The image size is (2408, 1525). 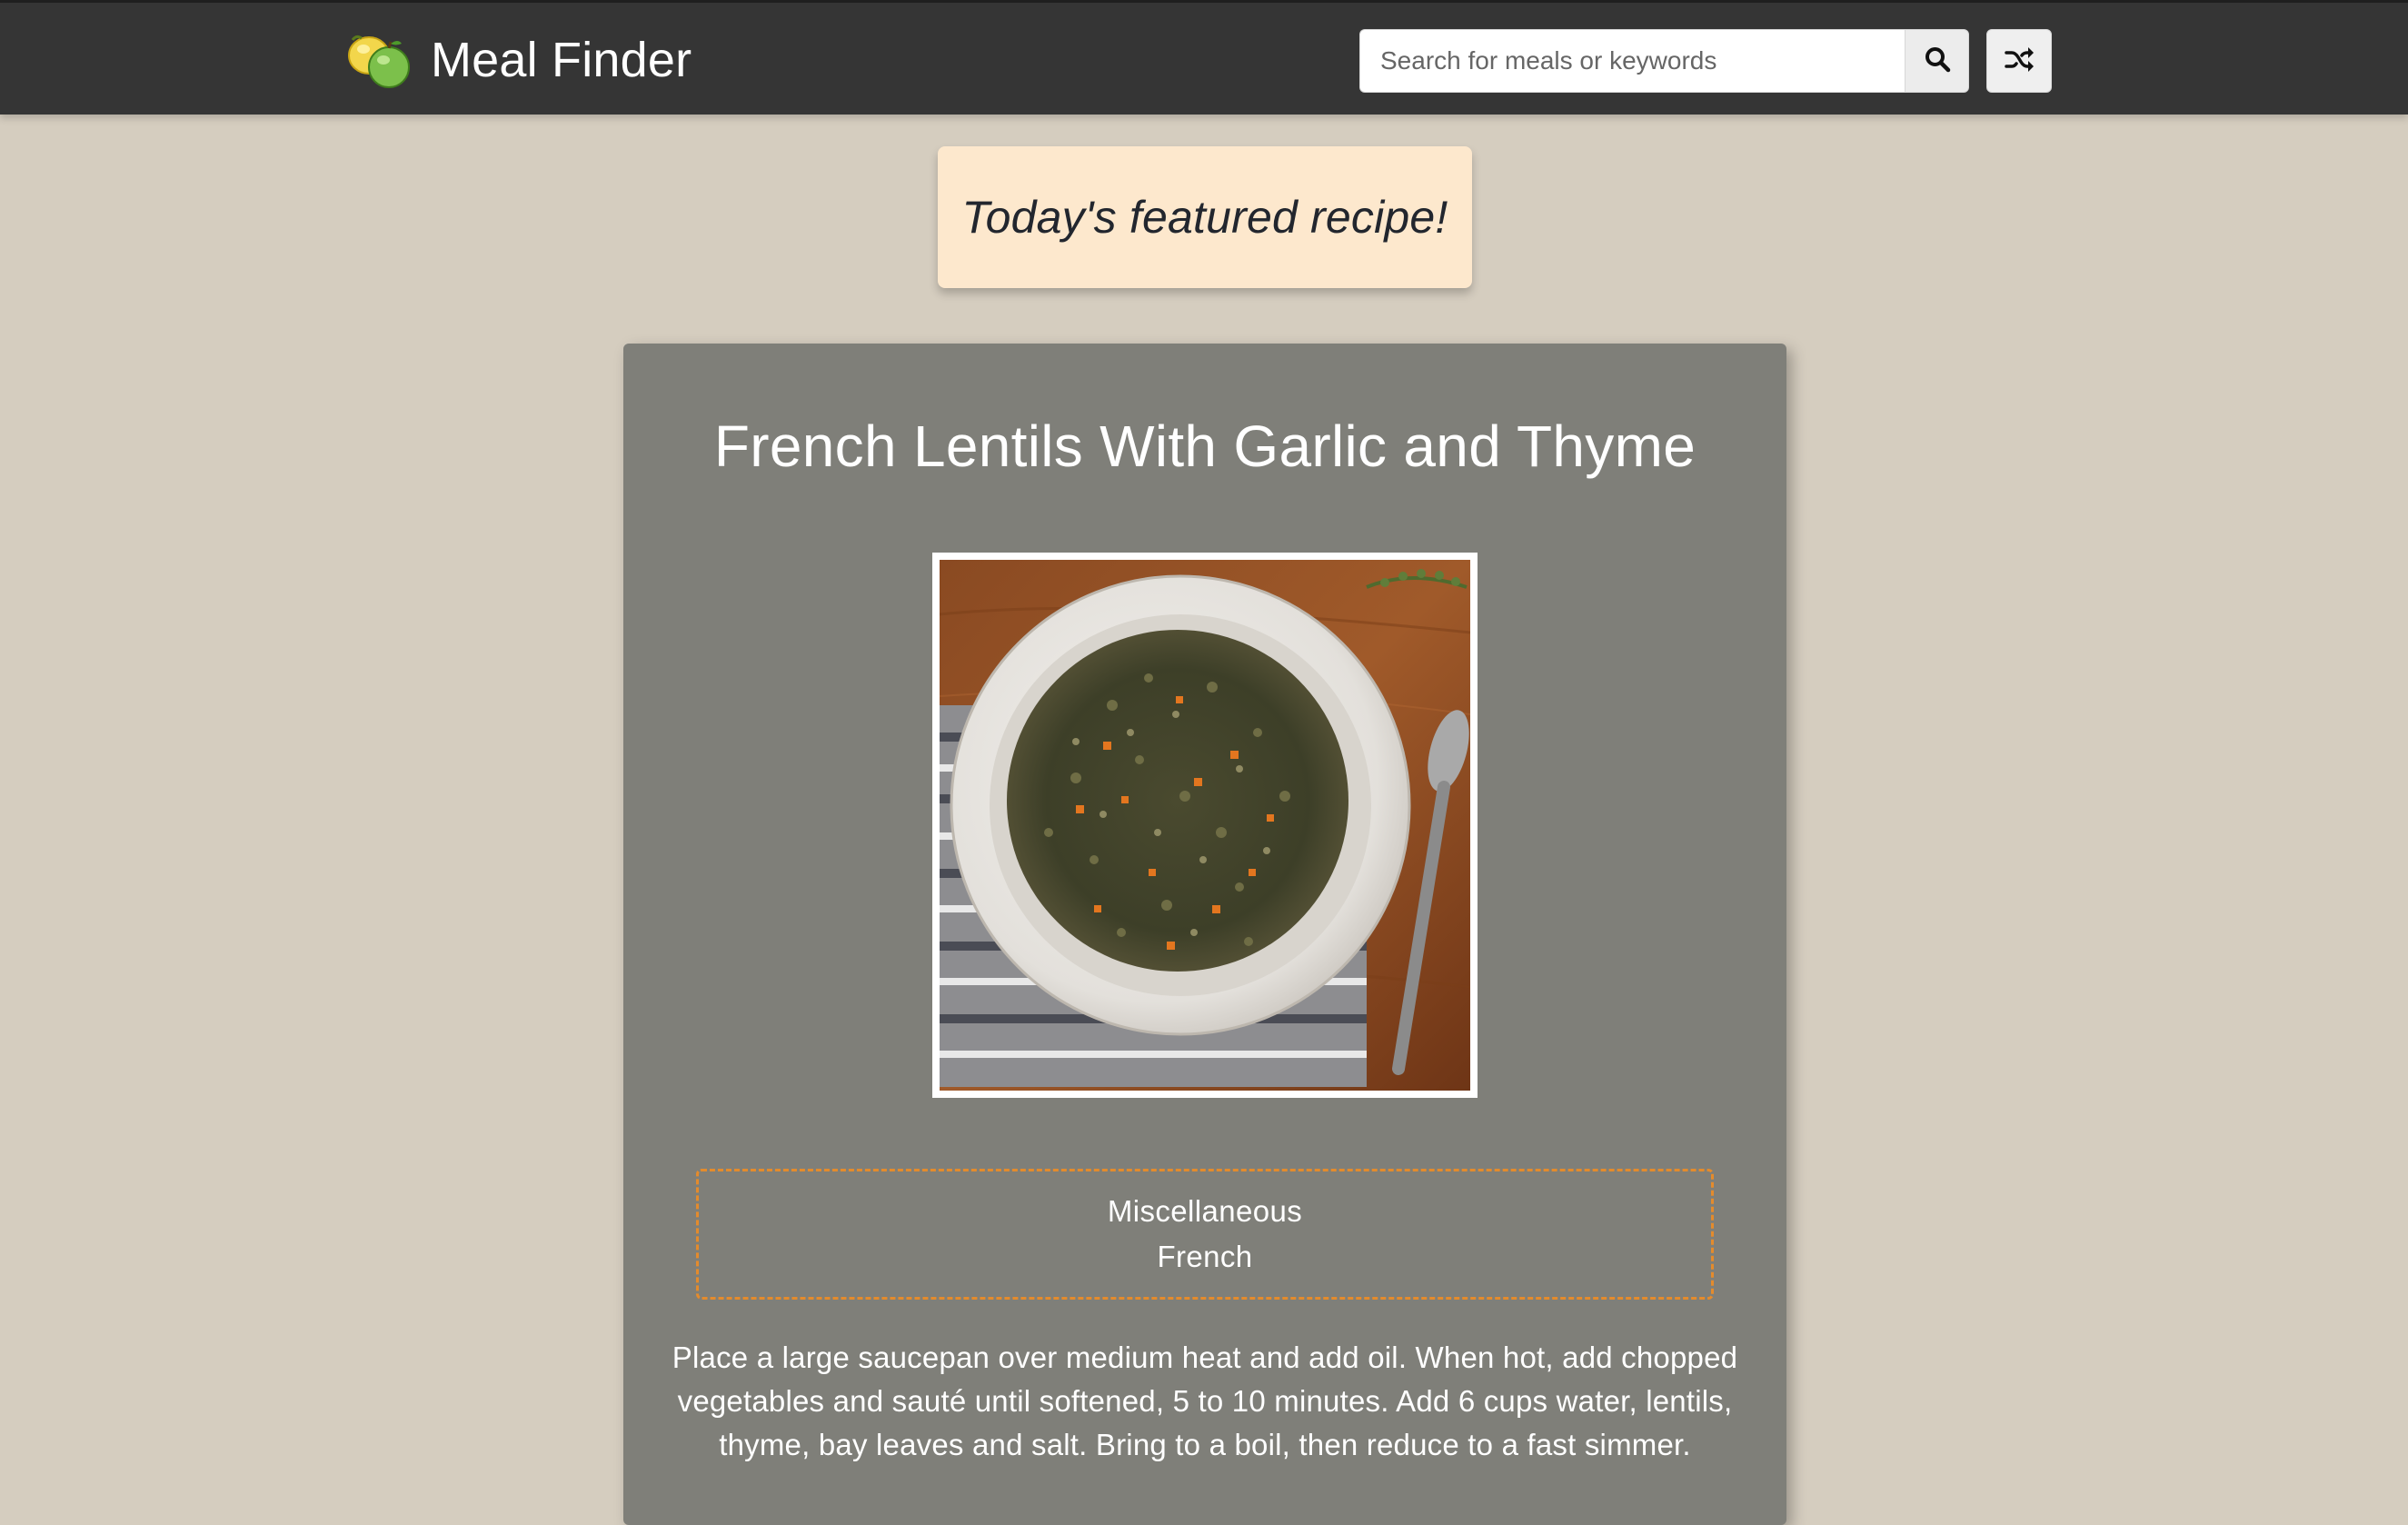 I want to click on random-meal-button, so click(x=2019, y=61).